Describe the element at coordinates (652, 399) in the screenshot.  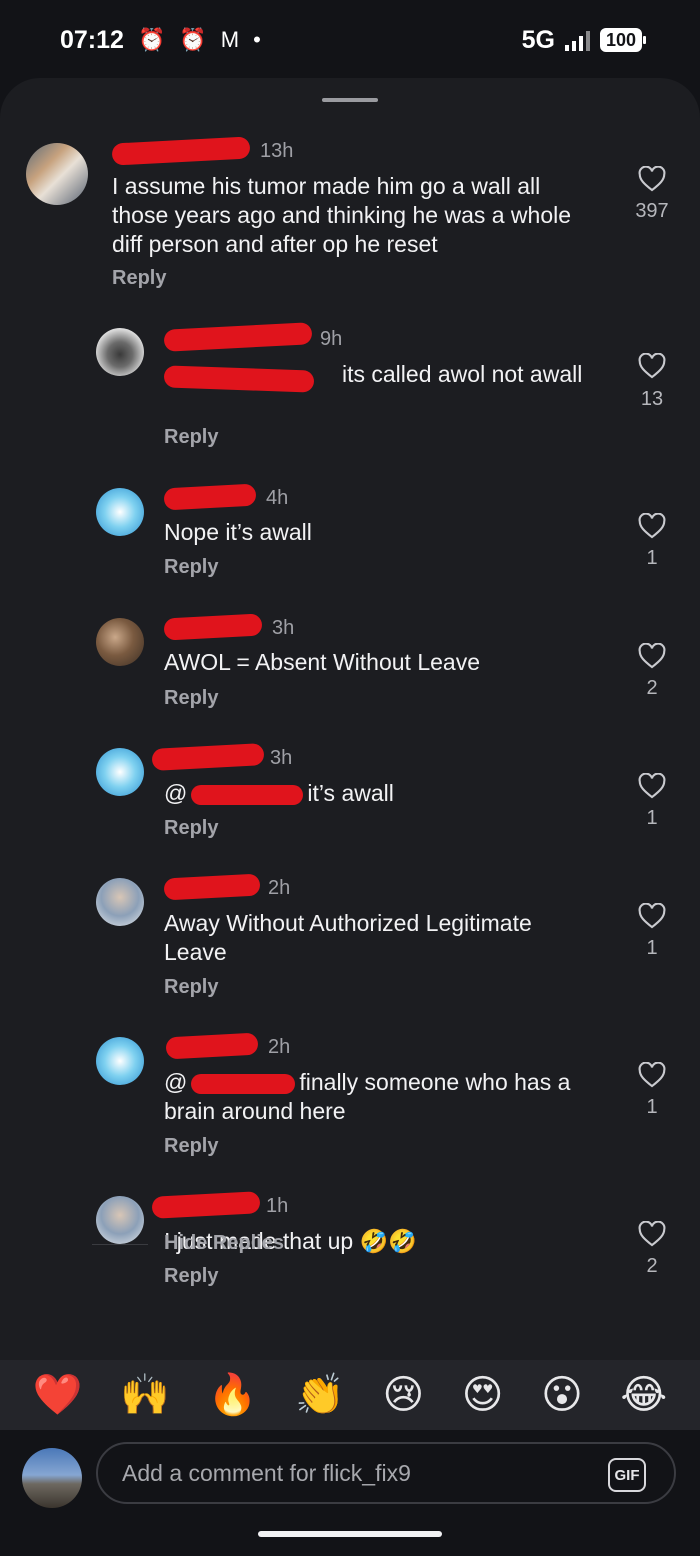
I see `like-count: 13` at that location.